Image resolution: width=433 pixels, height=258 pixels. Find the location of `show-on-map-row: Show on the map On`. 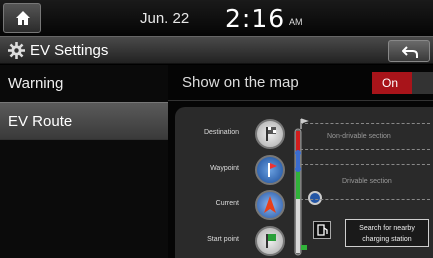

show-on-map-row: Show on the map On is located at coordinates (300, 83).